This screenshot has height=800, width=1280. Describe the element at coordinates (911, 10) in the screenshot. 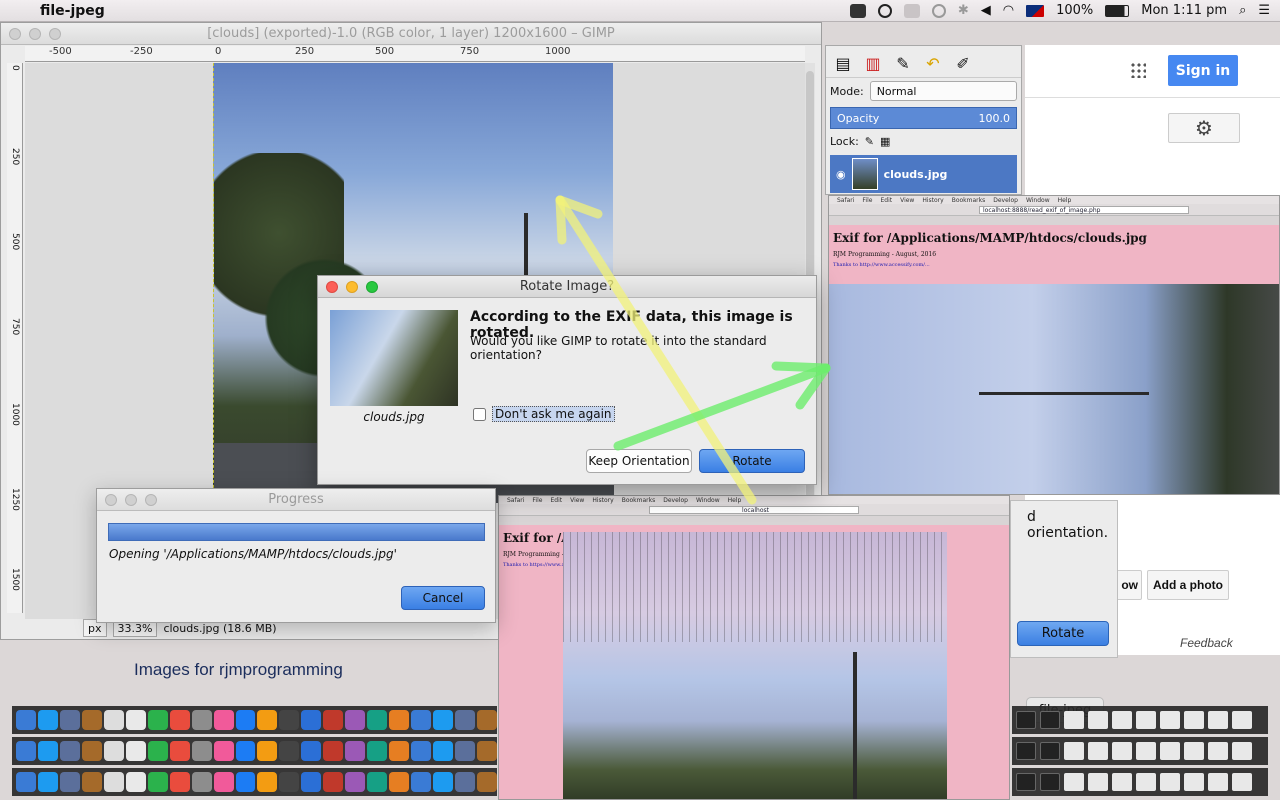

I see `airplay-icon` at that location.